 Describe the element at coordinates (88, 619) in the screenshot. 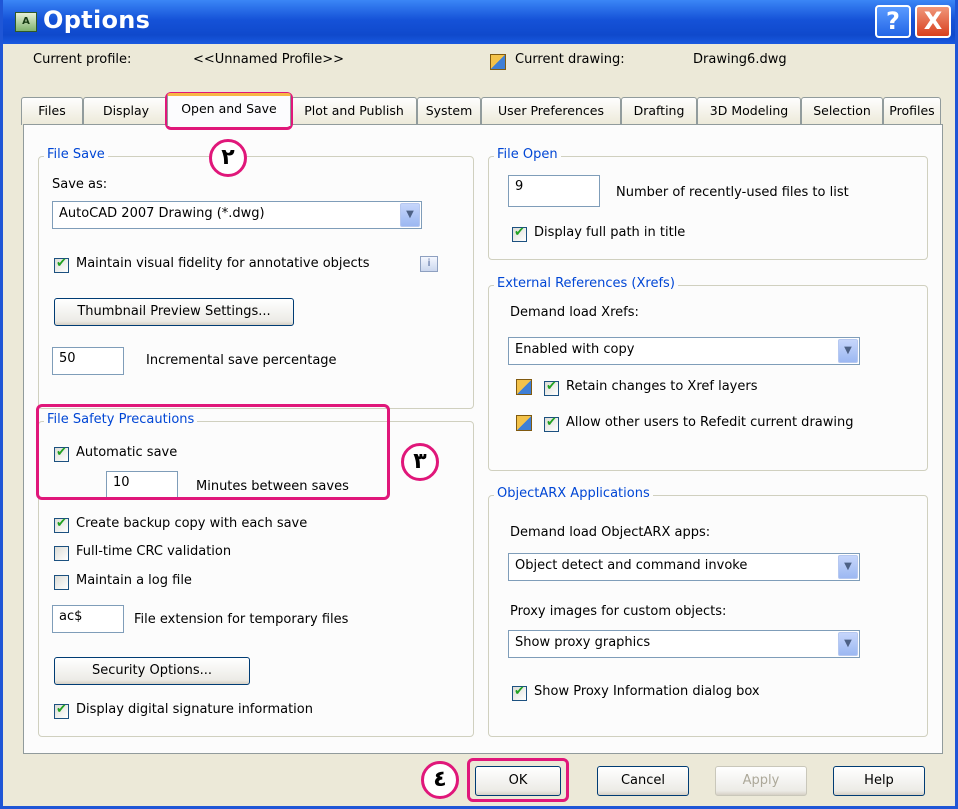

I see `temp-file-extension-field: ac$` at that location.